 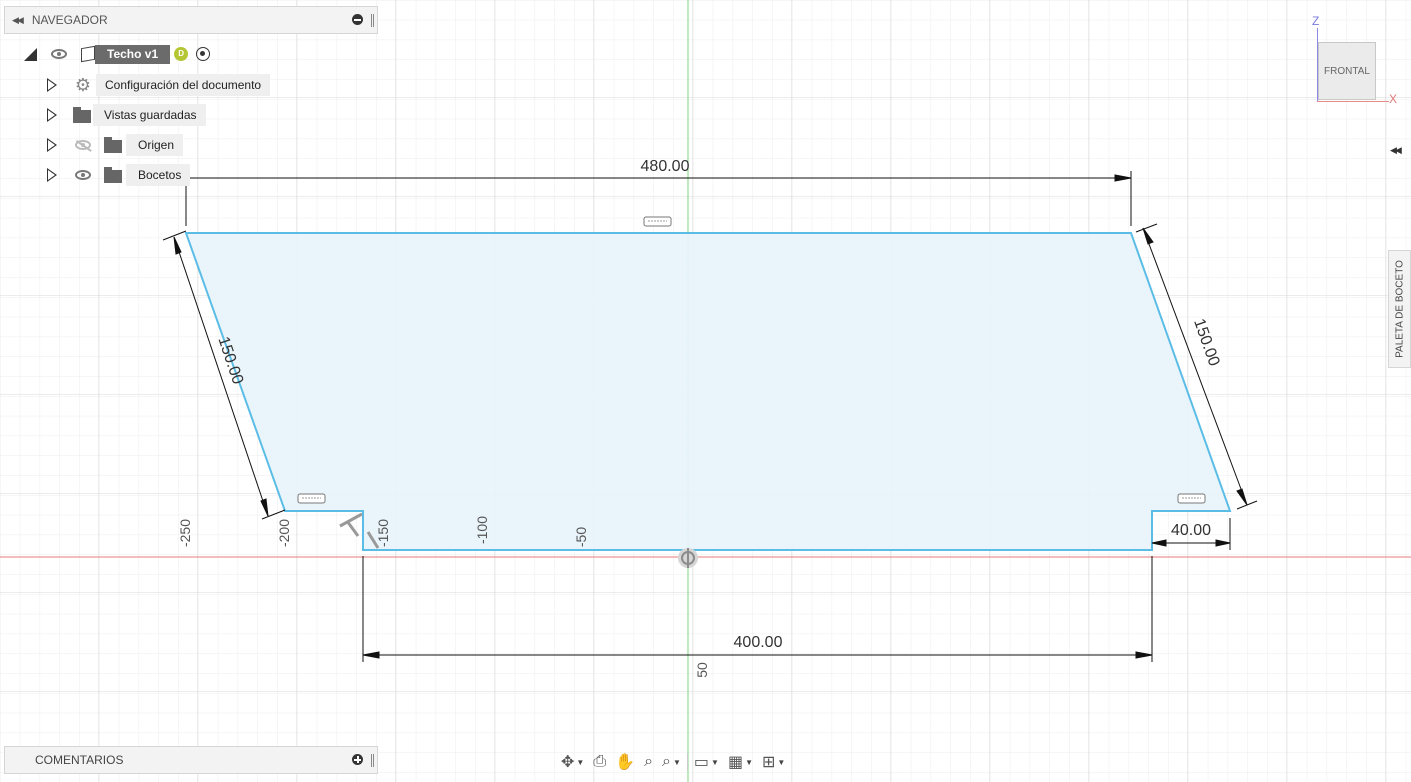 What do you see at coordinates (687, 762) in the screenshot?
I see `toolbar-separator` at bounding box center [687, 762].